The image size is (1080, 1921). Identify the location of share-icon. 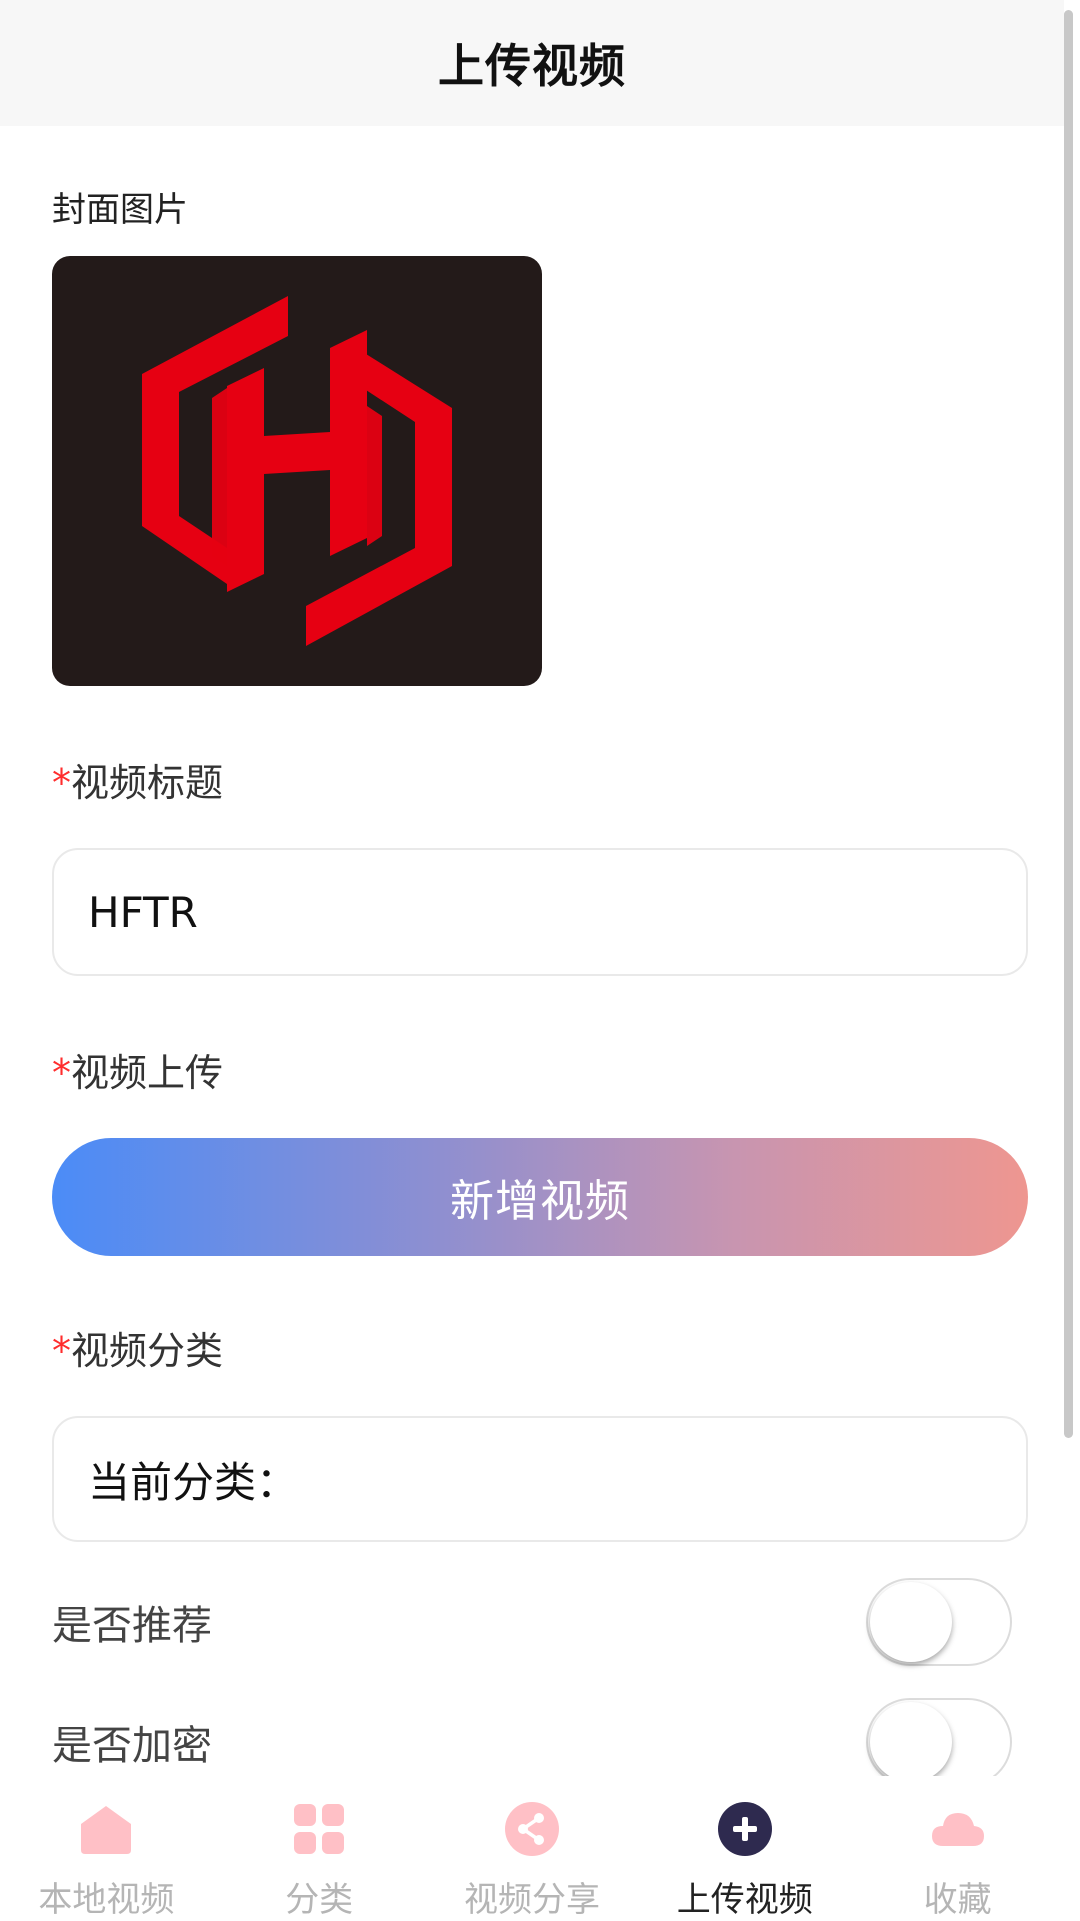
(532, 1829).